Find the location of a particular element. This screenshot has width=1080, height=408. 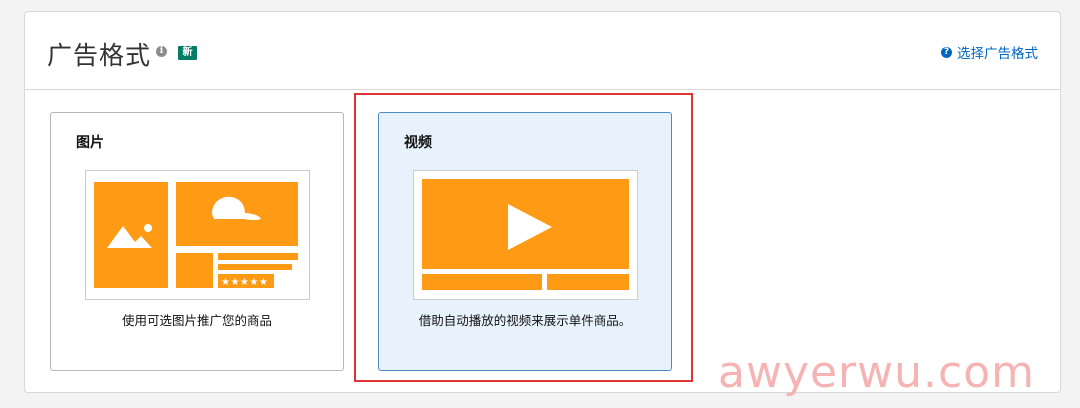

image-ad-illustration: ★★★★★ is located at coordinates (197, 235).